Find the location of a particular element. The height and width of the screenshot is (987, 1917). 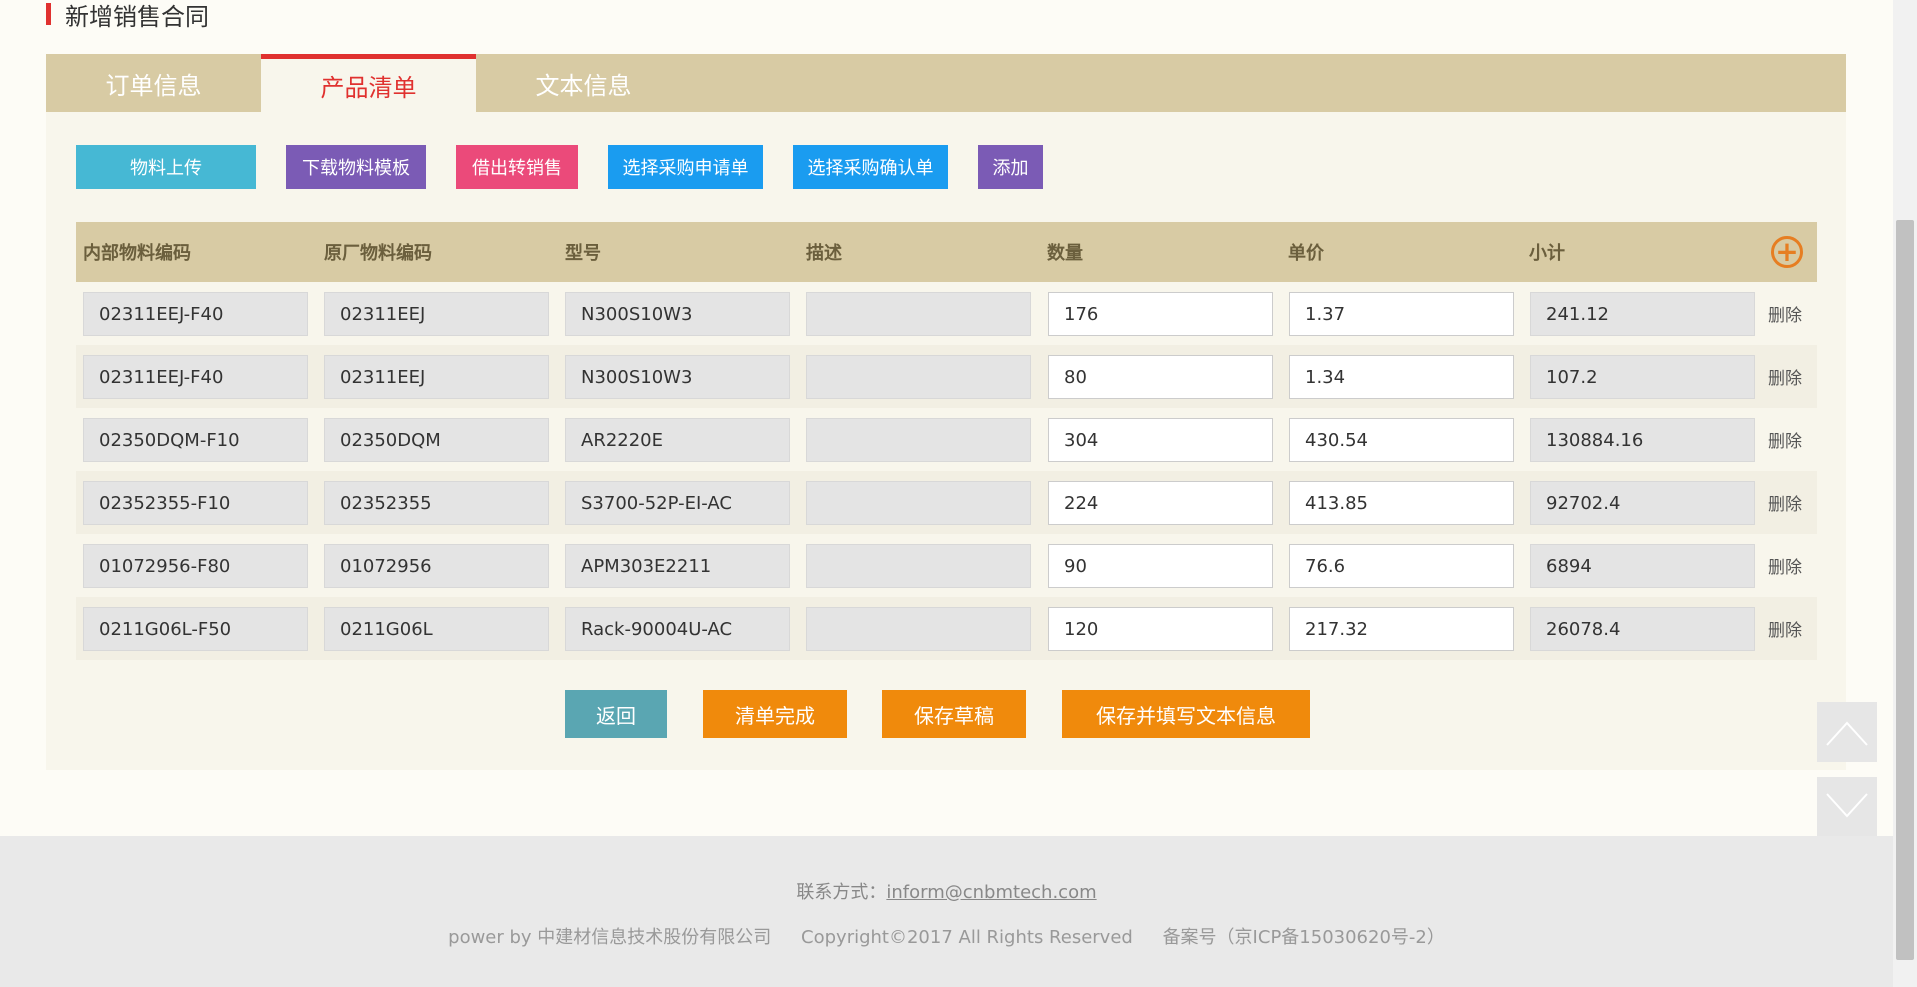

subtotal-cell: 26078.4 is located at coordinates (1642, 629).